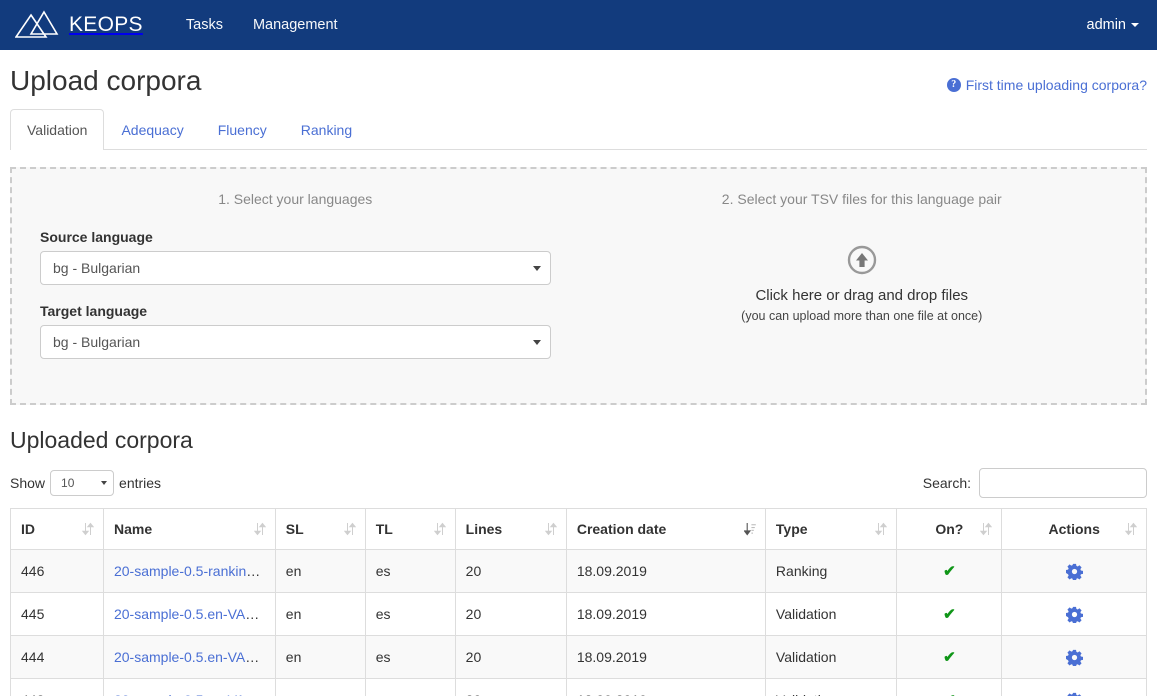 Image resolution: width=1157 pixels, height=696 pixels. Describe the element at coordinates (101, 439) in the screenshot. I see `uploaded-corpora-title: Uploaded corpora` at that location.